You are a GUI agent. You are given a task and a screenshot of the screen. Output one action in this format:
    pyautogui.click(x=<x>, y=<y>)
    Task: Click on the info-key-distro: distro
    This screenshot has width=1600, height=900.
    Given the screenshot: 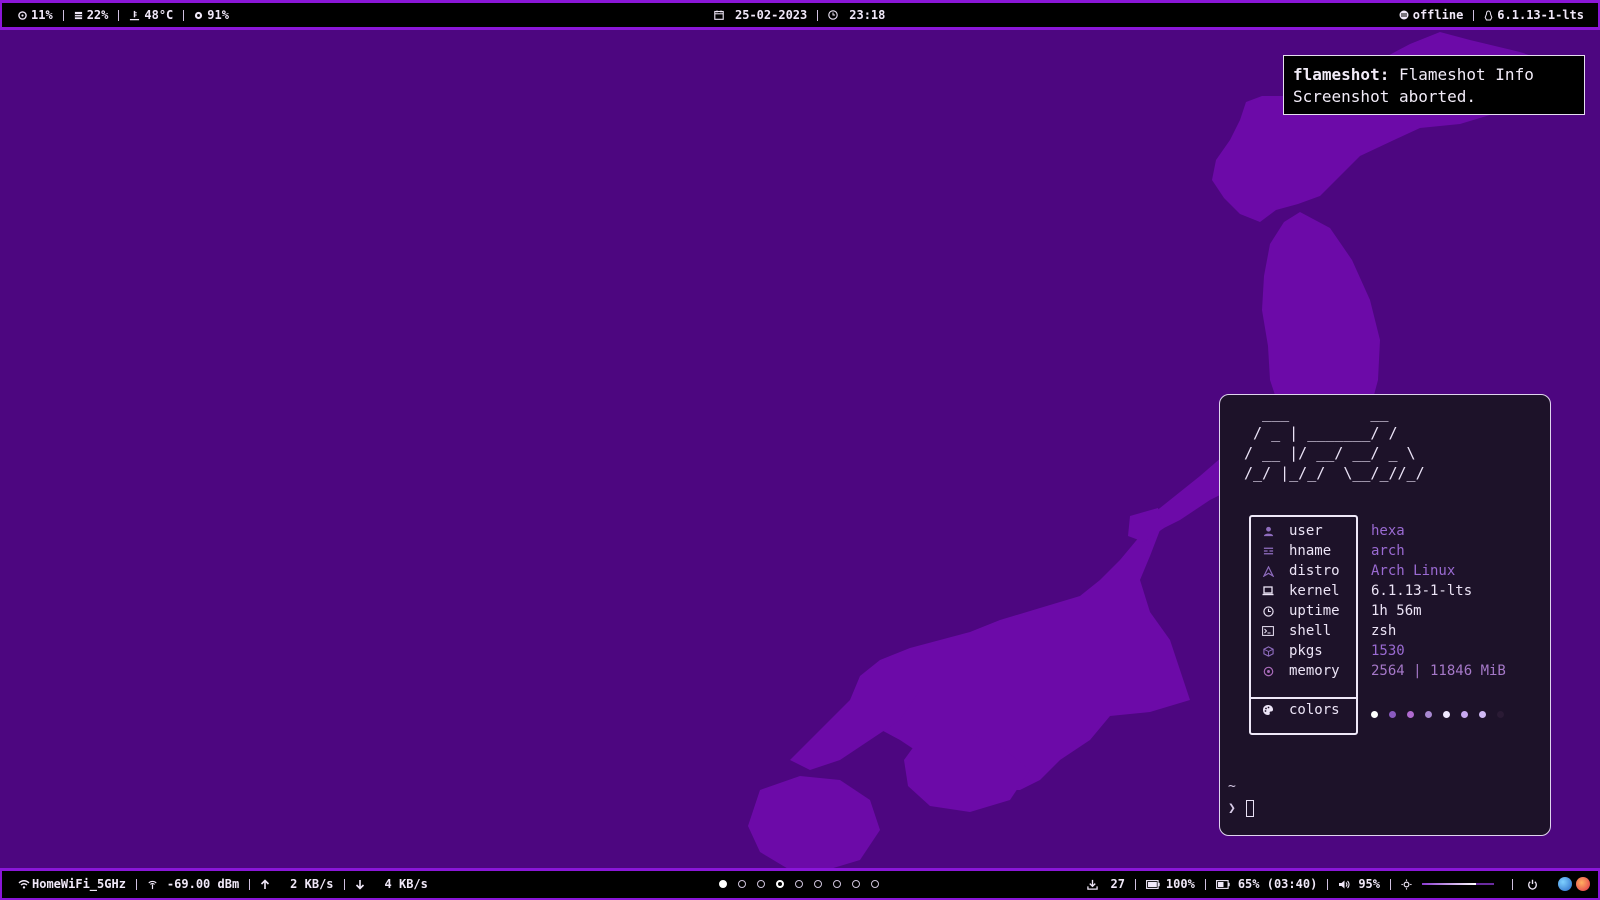 What is the action you would take?
    pyautogui.click(x=1314, y=571)
    